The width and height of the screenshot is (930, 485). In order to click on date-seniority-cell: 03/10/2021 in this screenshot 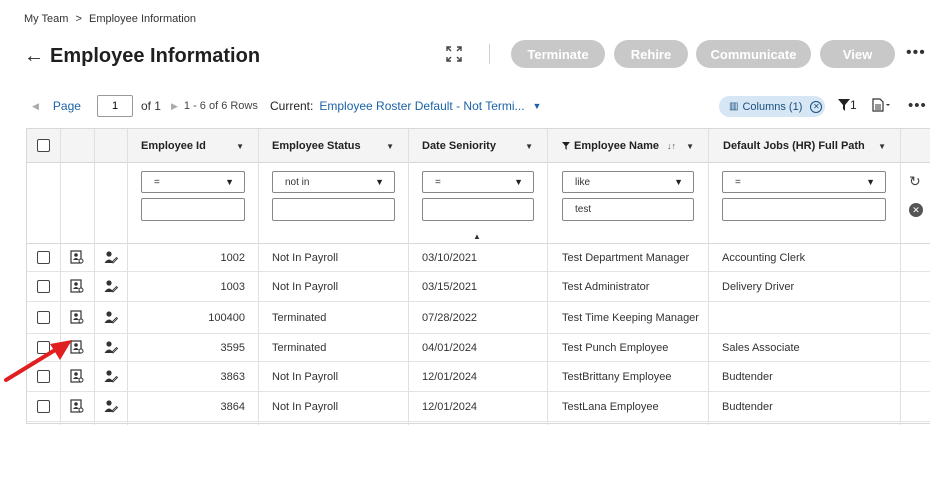, I will do `click(450, 257)`.